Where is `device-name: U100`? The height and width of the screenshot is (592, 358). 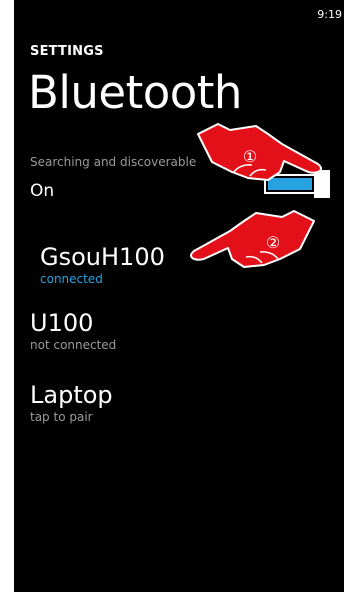
device-name: U100 is located at coordinates (62, 323).